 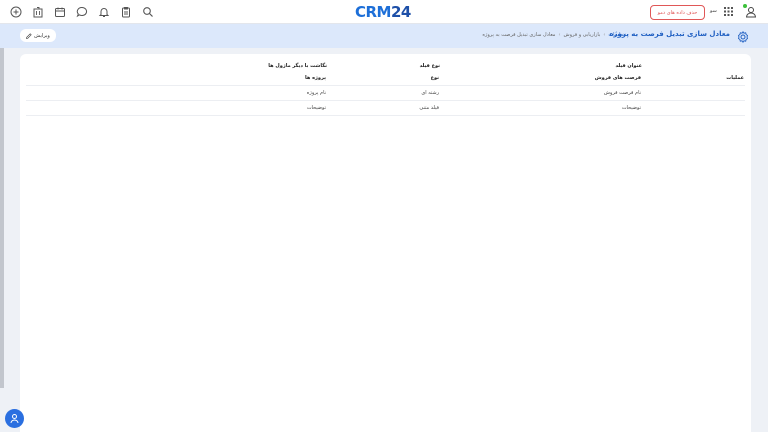 I want to click on subheader-type: نوع, so click(x=434, y=78).